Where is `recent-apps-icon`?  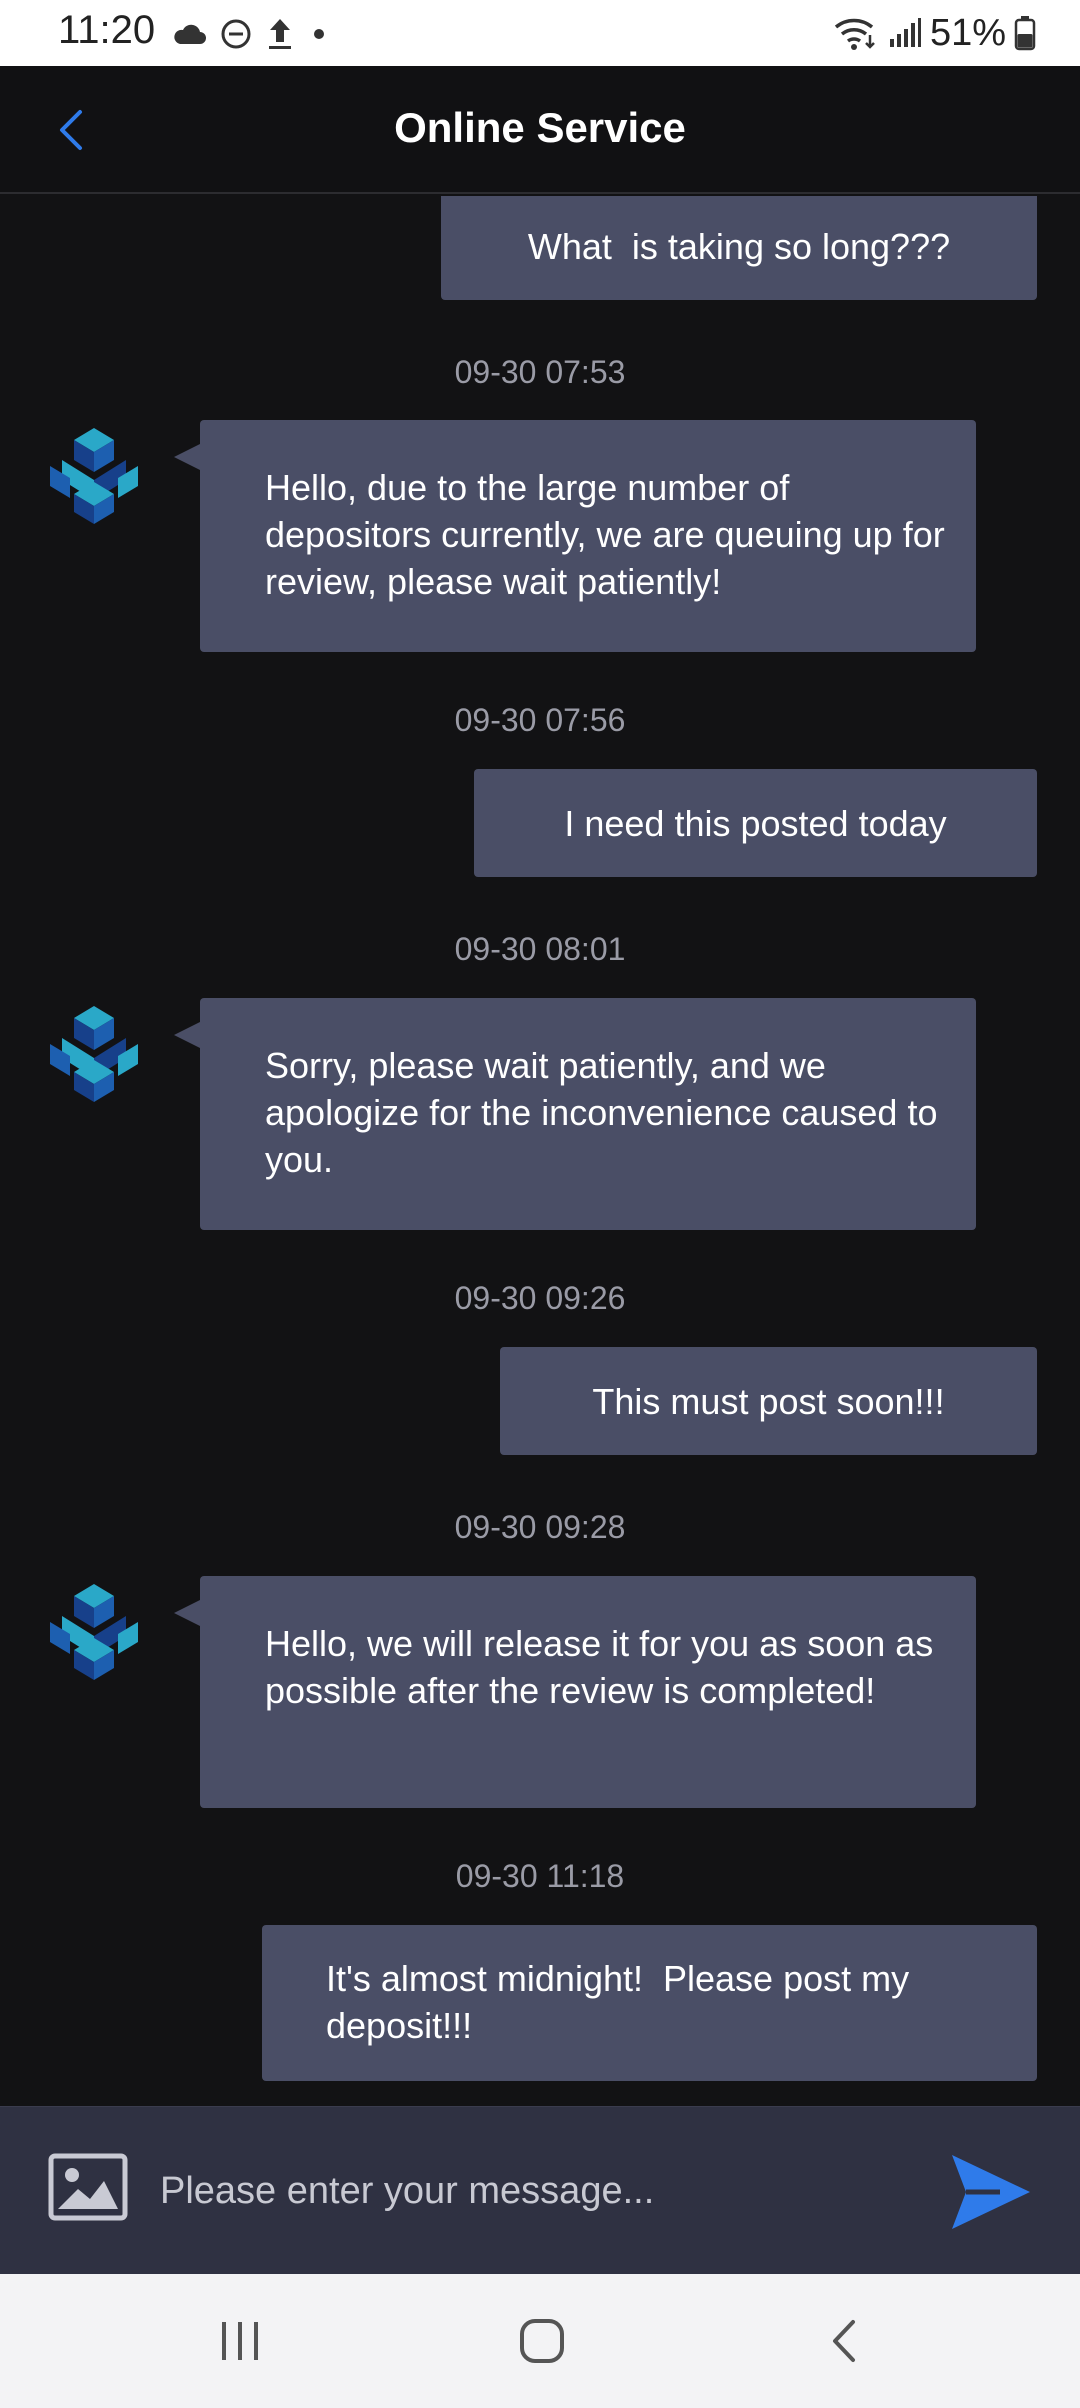
recent-apps-icon is located at coordinates (240, 2341).